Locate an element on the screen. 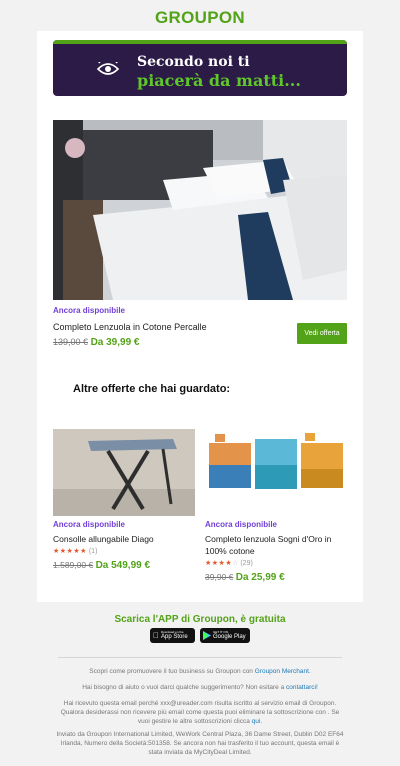  star-rating-icon: ★★★★ is located at coordinates (219, 563).